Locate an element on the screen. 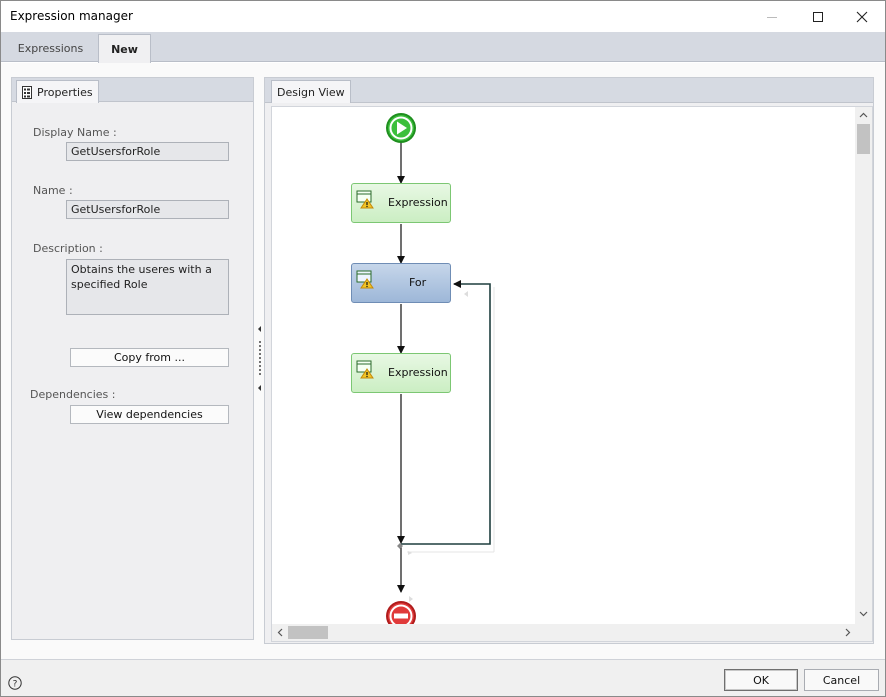 The height and width of the screenshot is (697, 886). scroll-left-icon is located at coordinates (280, 632).